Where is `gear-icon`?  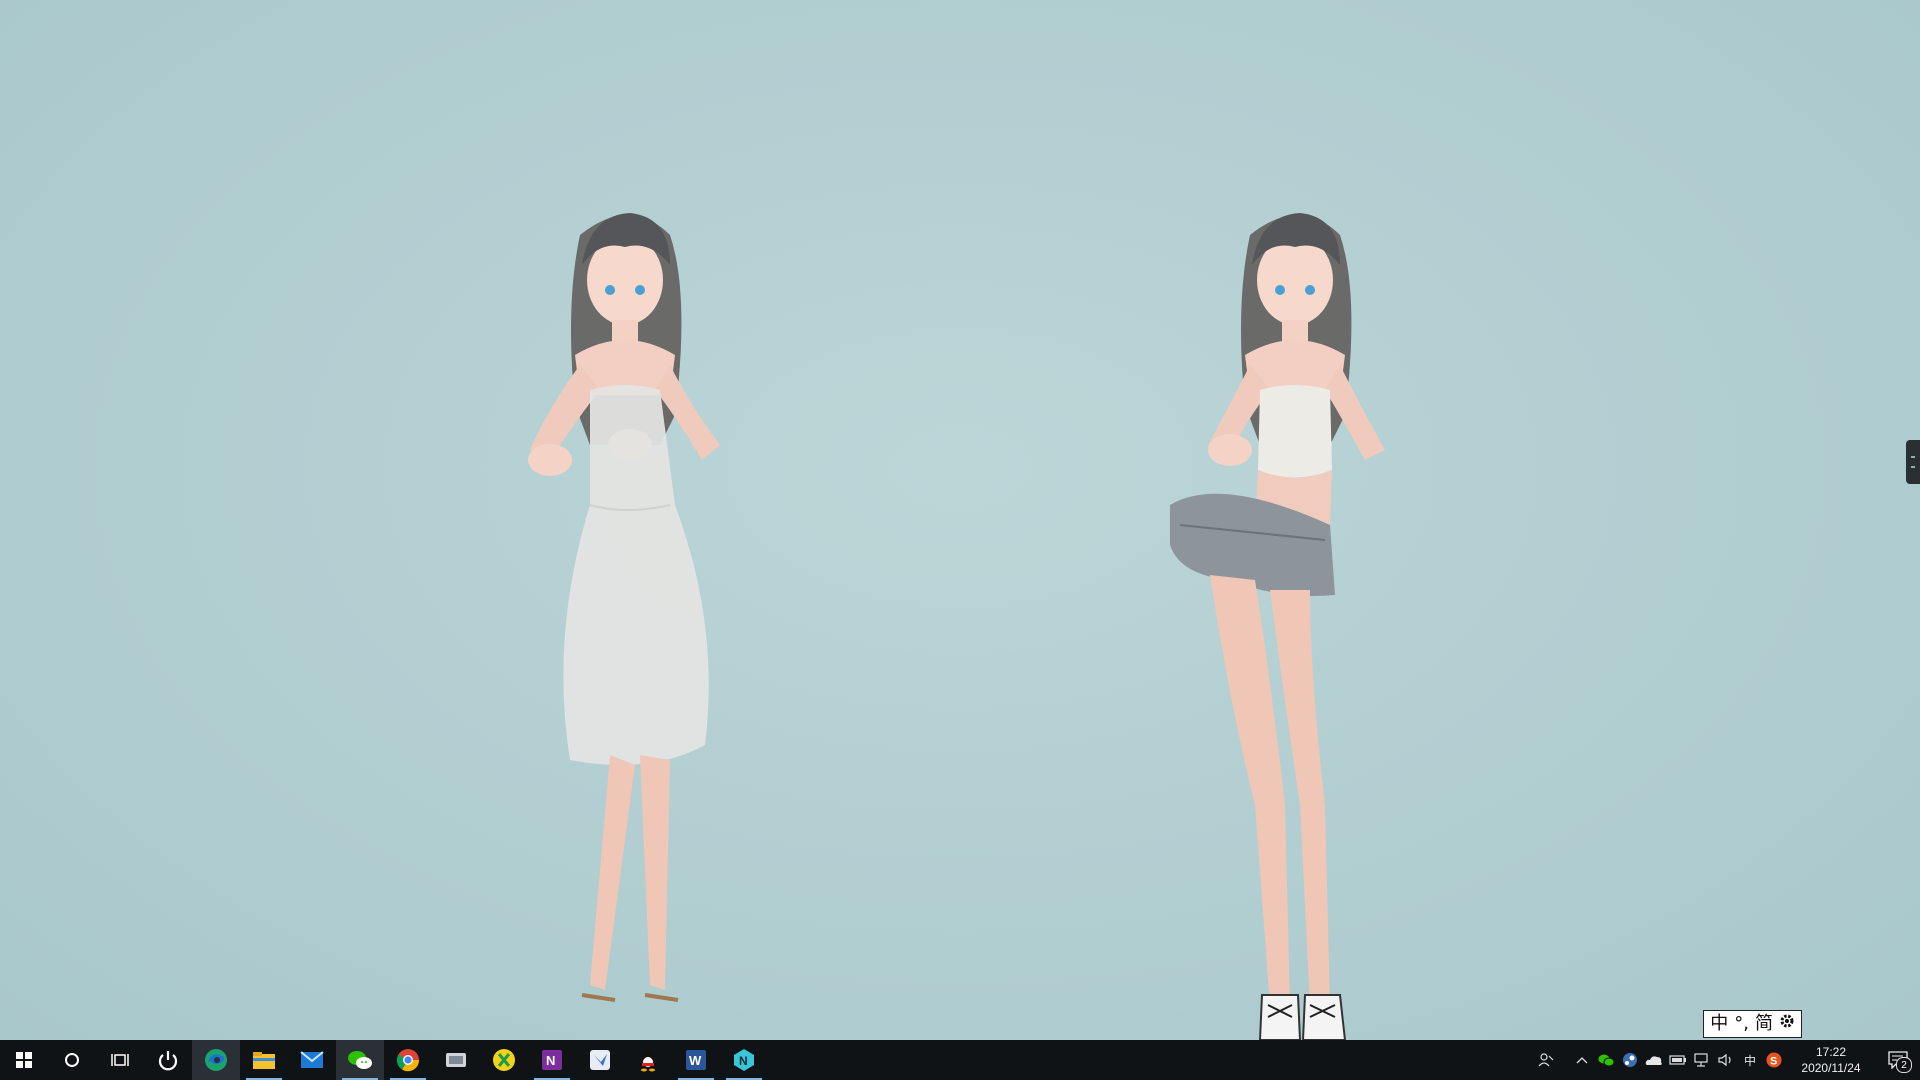
gear-icon is located at coordinates (1787, 1024).